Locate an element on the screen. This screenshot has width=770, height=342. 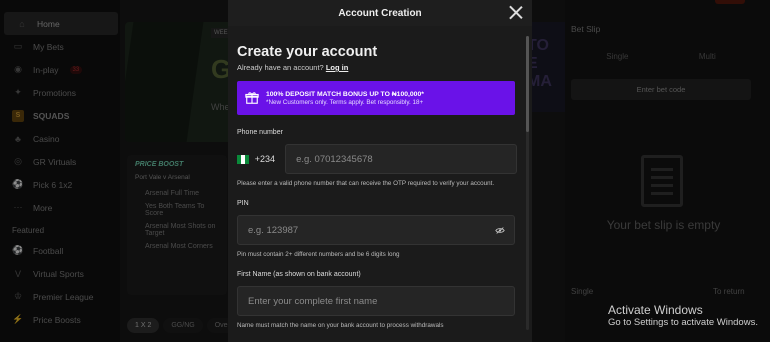
phone-label: Phone number is located at coordinates (260, 132).